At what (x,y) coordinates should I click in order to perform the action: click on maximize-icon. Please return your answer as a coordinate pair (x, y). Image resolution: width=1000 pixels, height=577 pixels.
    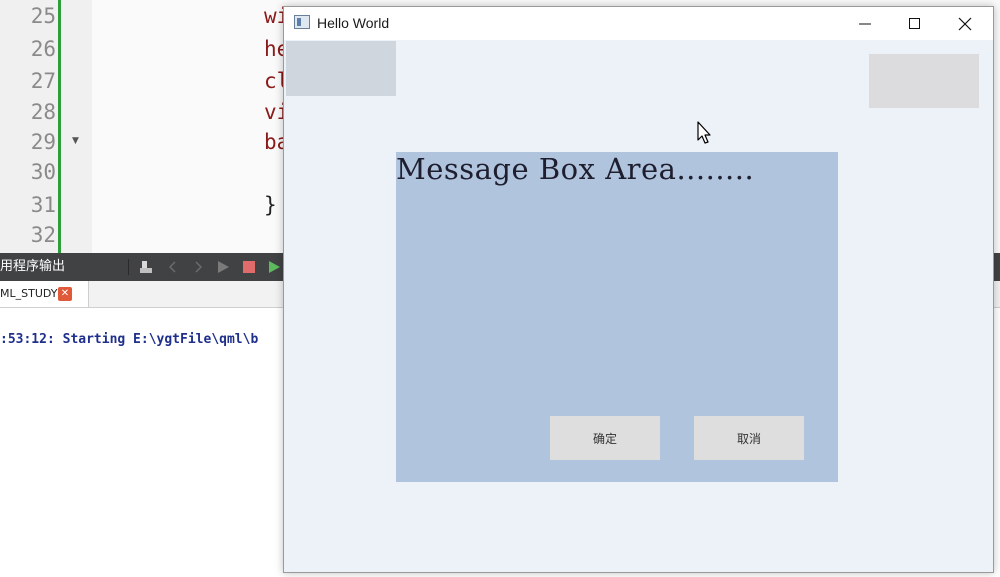
    Looking at the image, I should click on (914, 23).